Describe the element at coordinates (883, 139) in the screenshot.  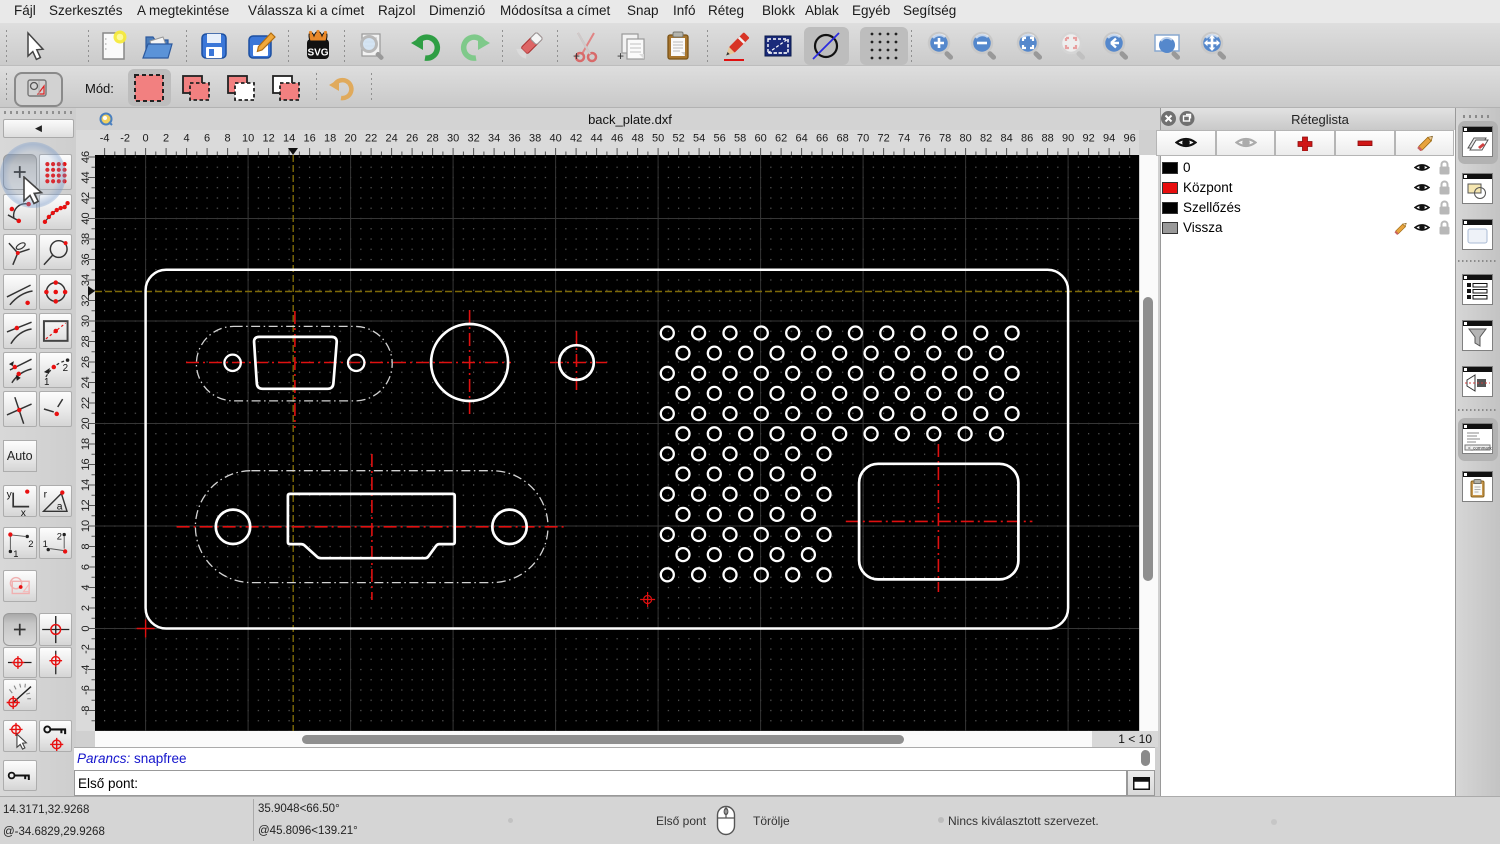
I see `svg-text: 72` at that location.